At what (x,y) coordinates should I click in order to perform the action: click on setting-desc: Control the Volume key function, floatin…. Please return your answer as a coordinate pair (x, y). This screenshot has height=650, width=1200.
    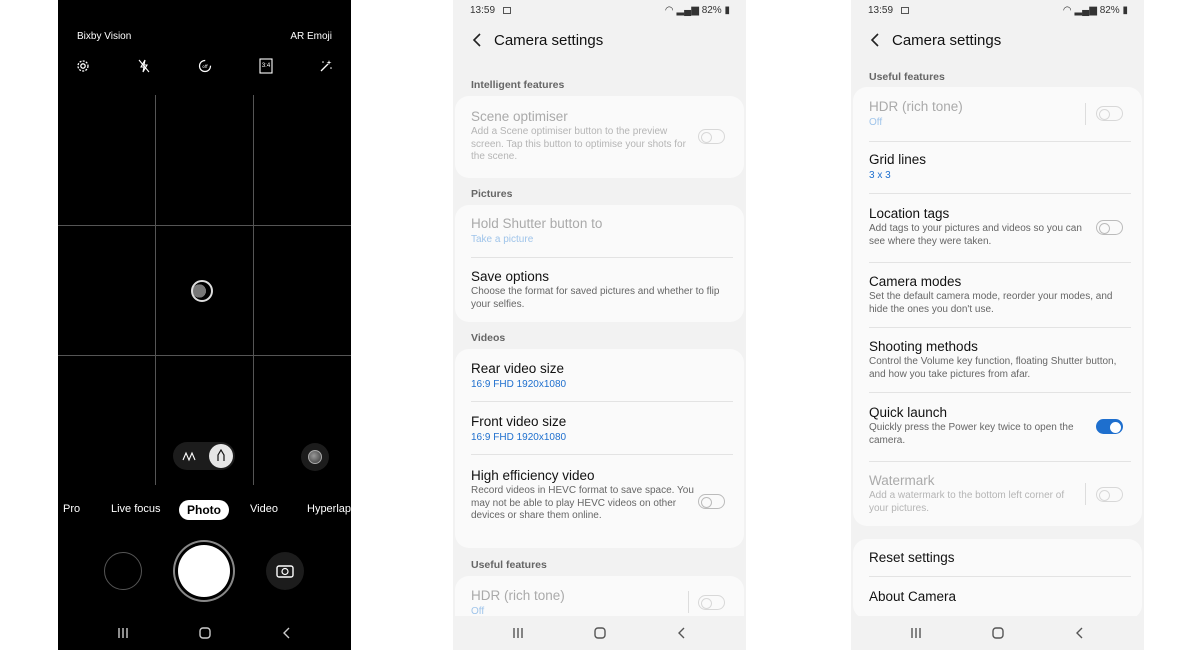
    Looking at the image, I should click on (993, 368).